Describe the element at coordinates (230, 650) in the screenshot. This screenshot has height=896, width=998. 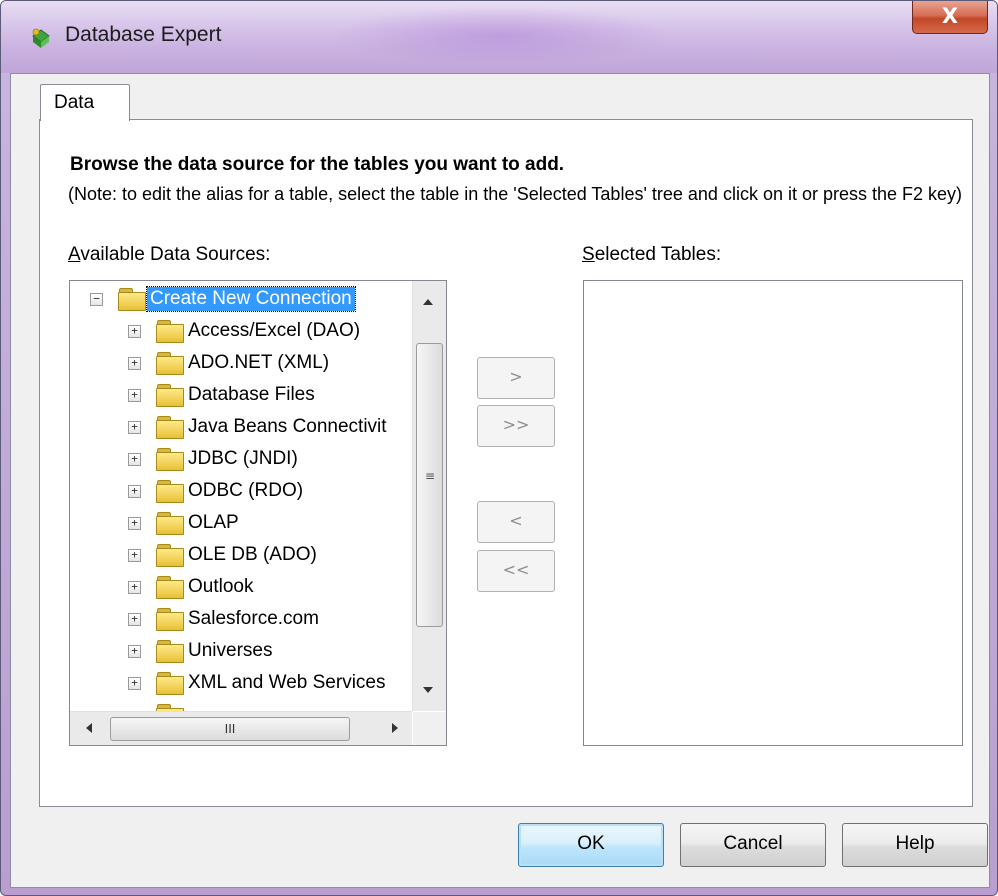
I see `tree-node-label: Universes` at that location.